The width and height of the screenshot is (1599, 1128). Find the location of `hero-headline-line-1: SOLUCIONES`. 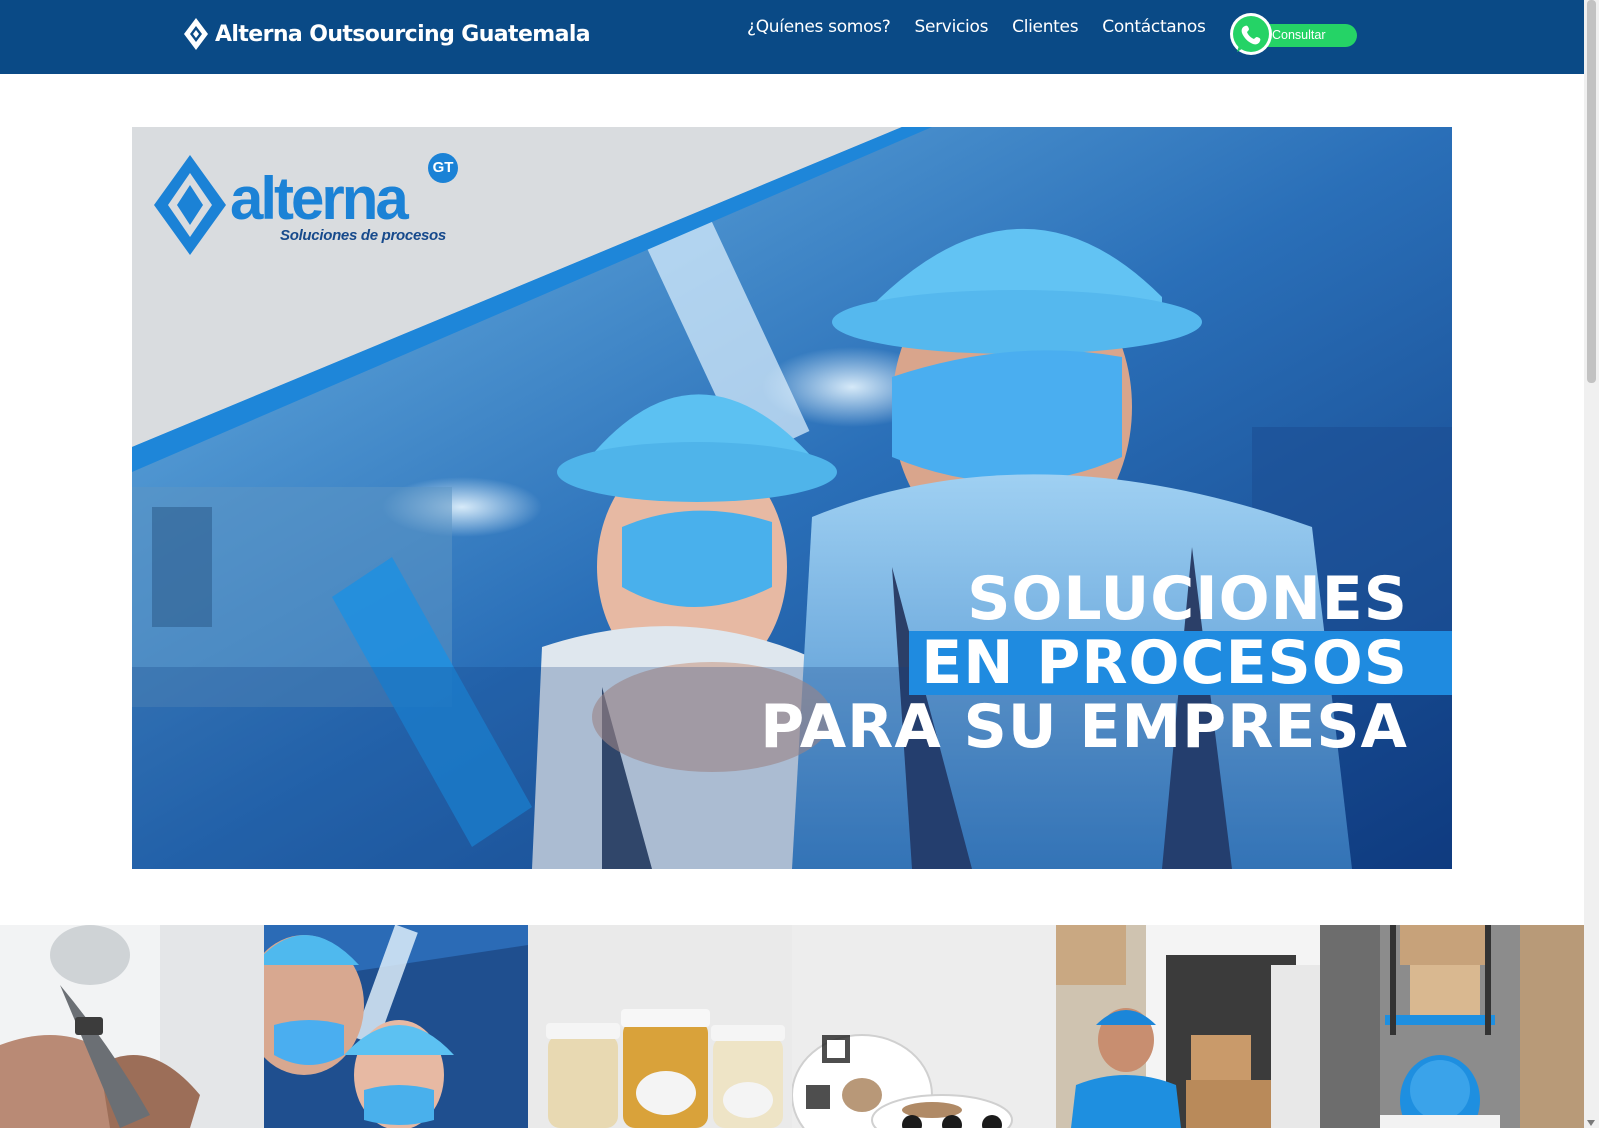

hero-headline-line-1: SOLUCIONES is located at coordinates (1187, 599).